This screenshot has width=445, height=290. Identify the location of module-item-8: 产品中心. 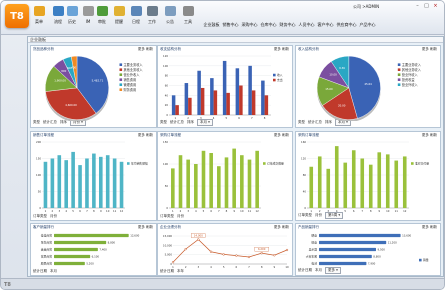
(367, 25).